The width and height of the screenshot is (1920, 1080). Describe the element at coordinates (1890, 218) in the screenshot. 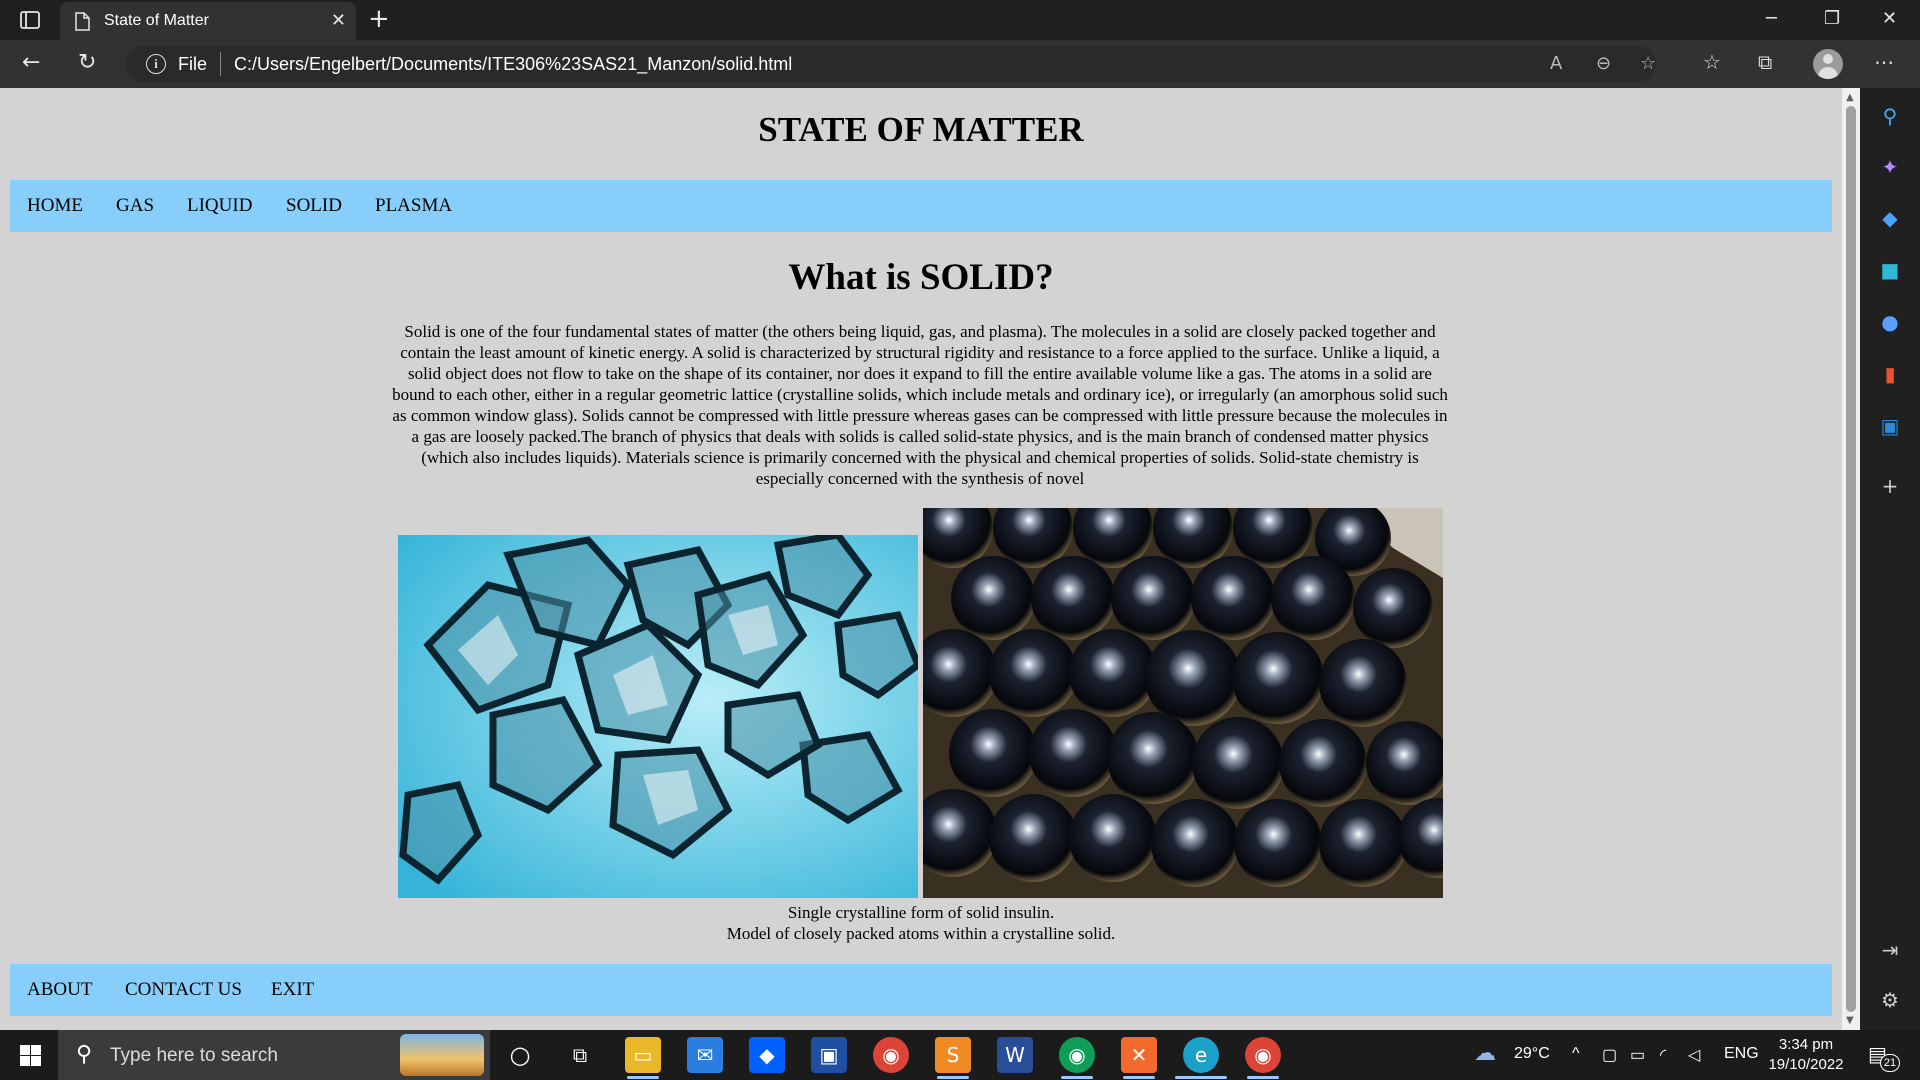

I see `shopping-icon: ◆` at that location.